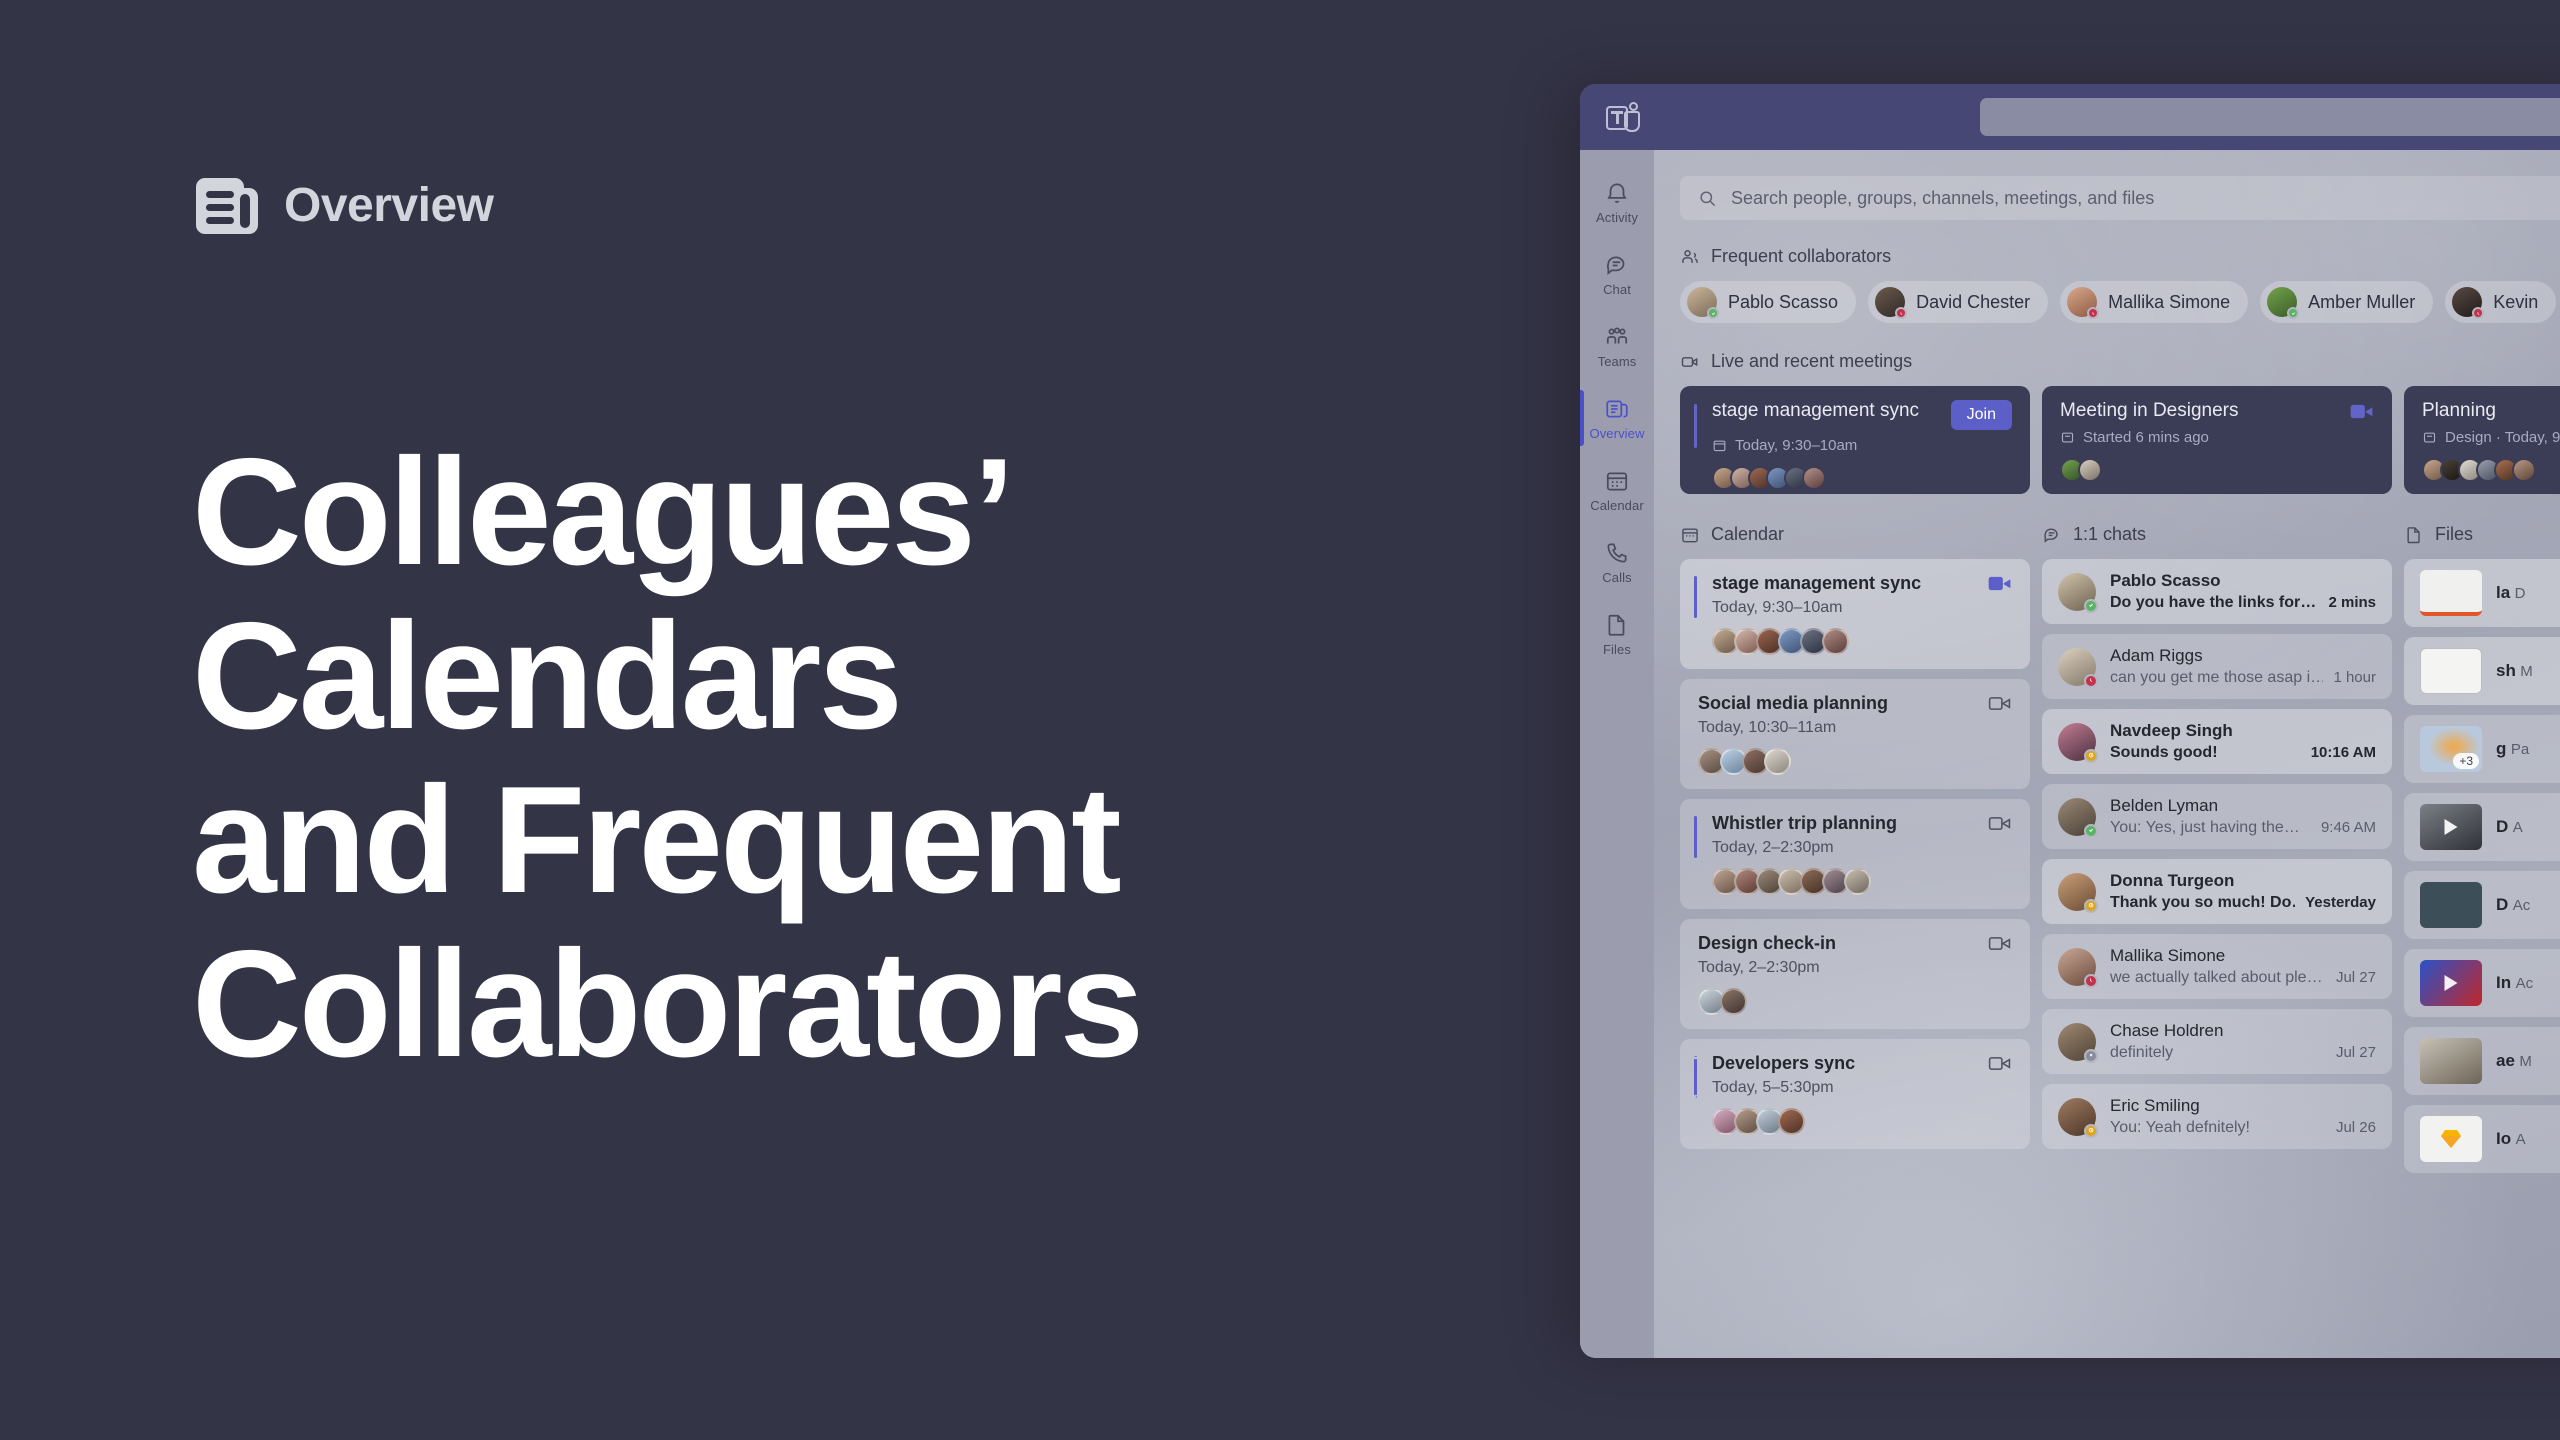  Describe the element at coordinates (2482, 1139) in the screenshot. I see `file-list-item: Io A` at that location.